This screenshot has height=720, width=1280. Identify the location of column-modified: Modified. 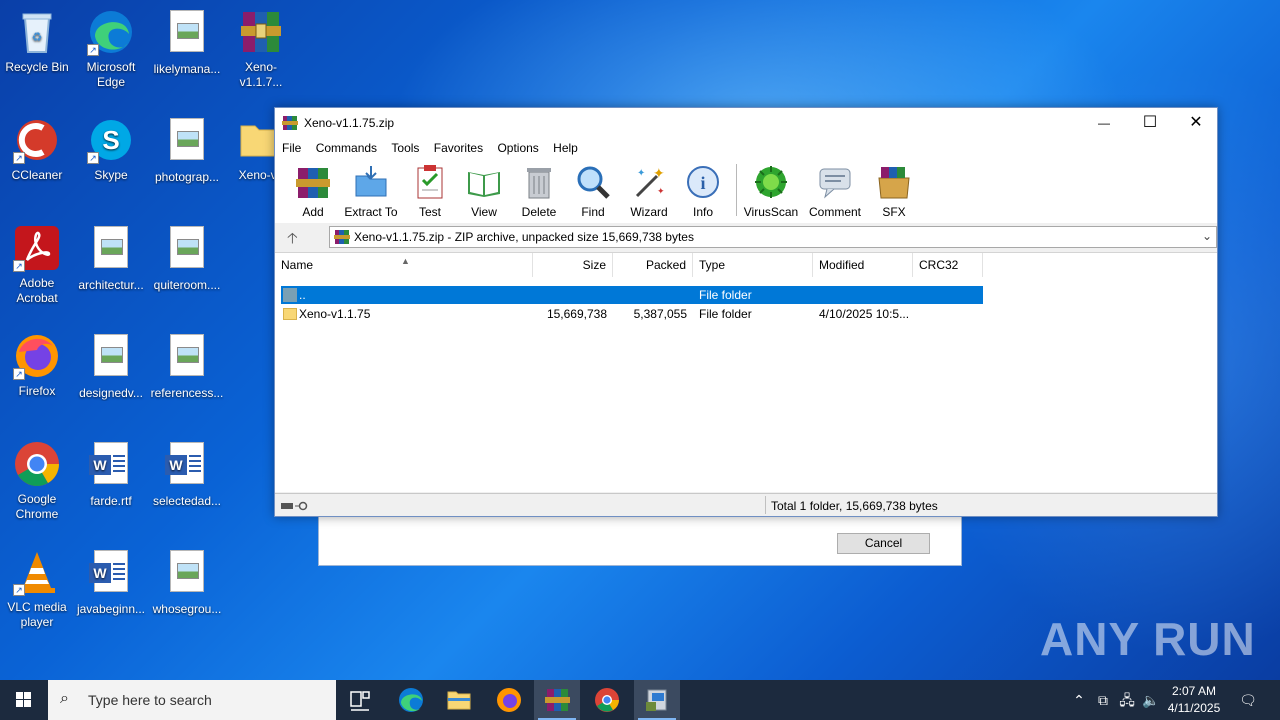
(863, 265).